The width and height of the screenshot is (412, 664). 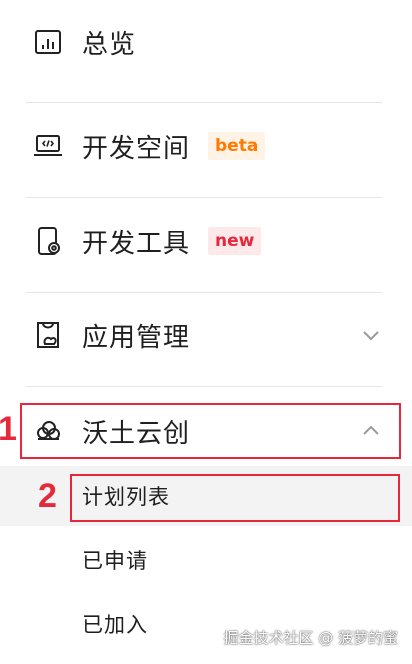 What do you see at coordinates (206, 335) in the screenshot?
I see `nav-item-app-manage: 应用管理` at bounding box center [206, 335].